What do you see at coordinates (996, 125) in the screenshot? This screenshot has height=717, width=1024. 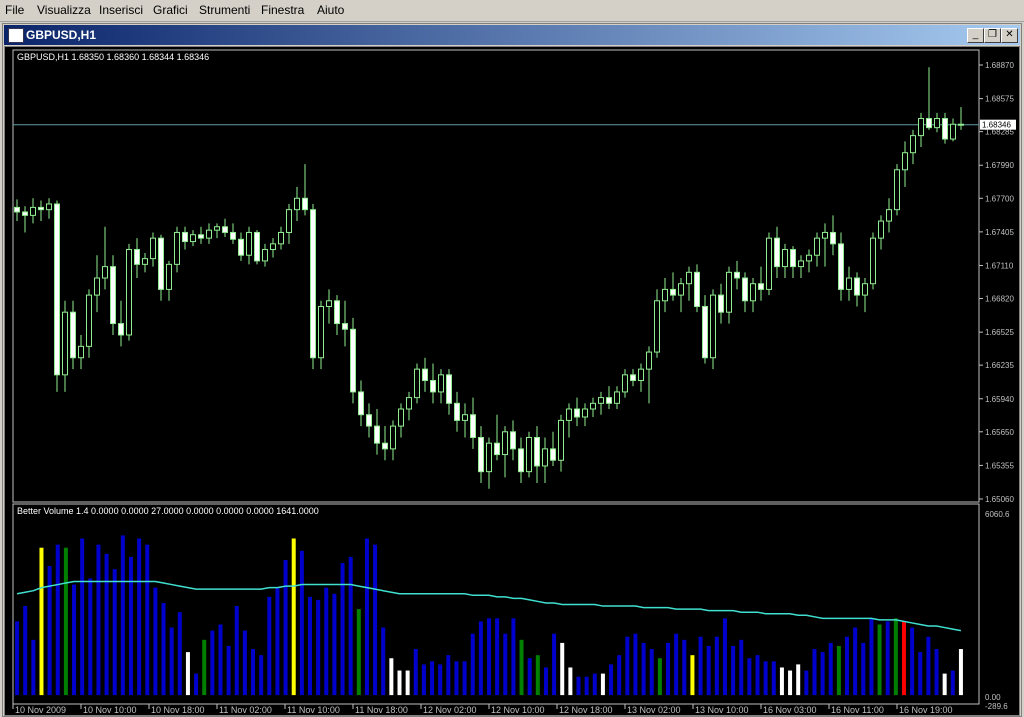 I see `current-price-label: 1.68346` at bounding box center [996, 125].